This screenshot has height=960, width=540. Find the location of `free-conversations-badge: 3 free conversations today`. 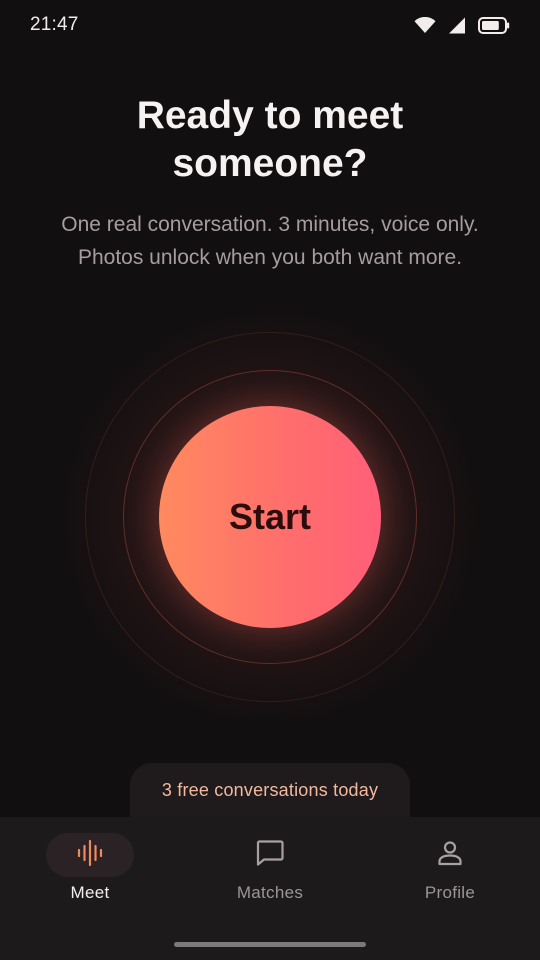

free-conversations-badge: 3 free conversations today is located at coordinates (270, 790).